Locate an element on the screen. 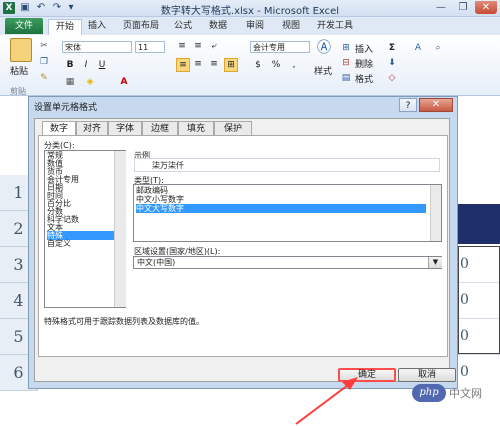  cut-icon: ✂ is located at coordinates (44, 46).